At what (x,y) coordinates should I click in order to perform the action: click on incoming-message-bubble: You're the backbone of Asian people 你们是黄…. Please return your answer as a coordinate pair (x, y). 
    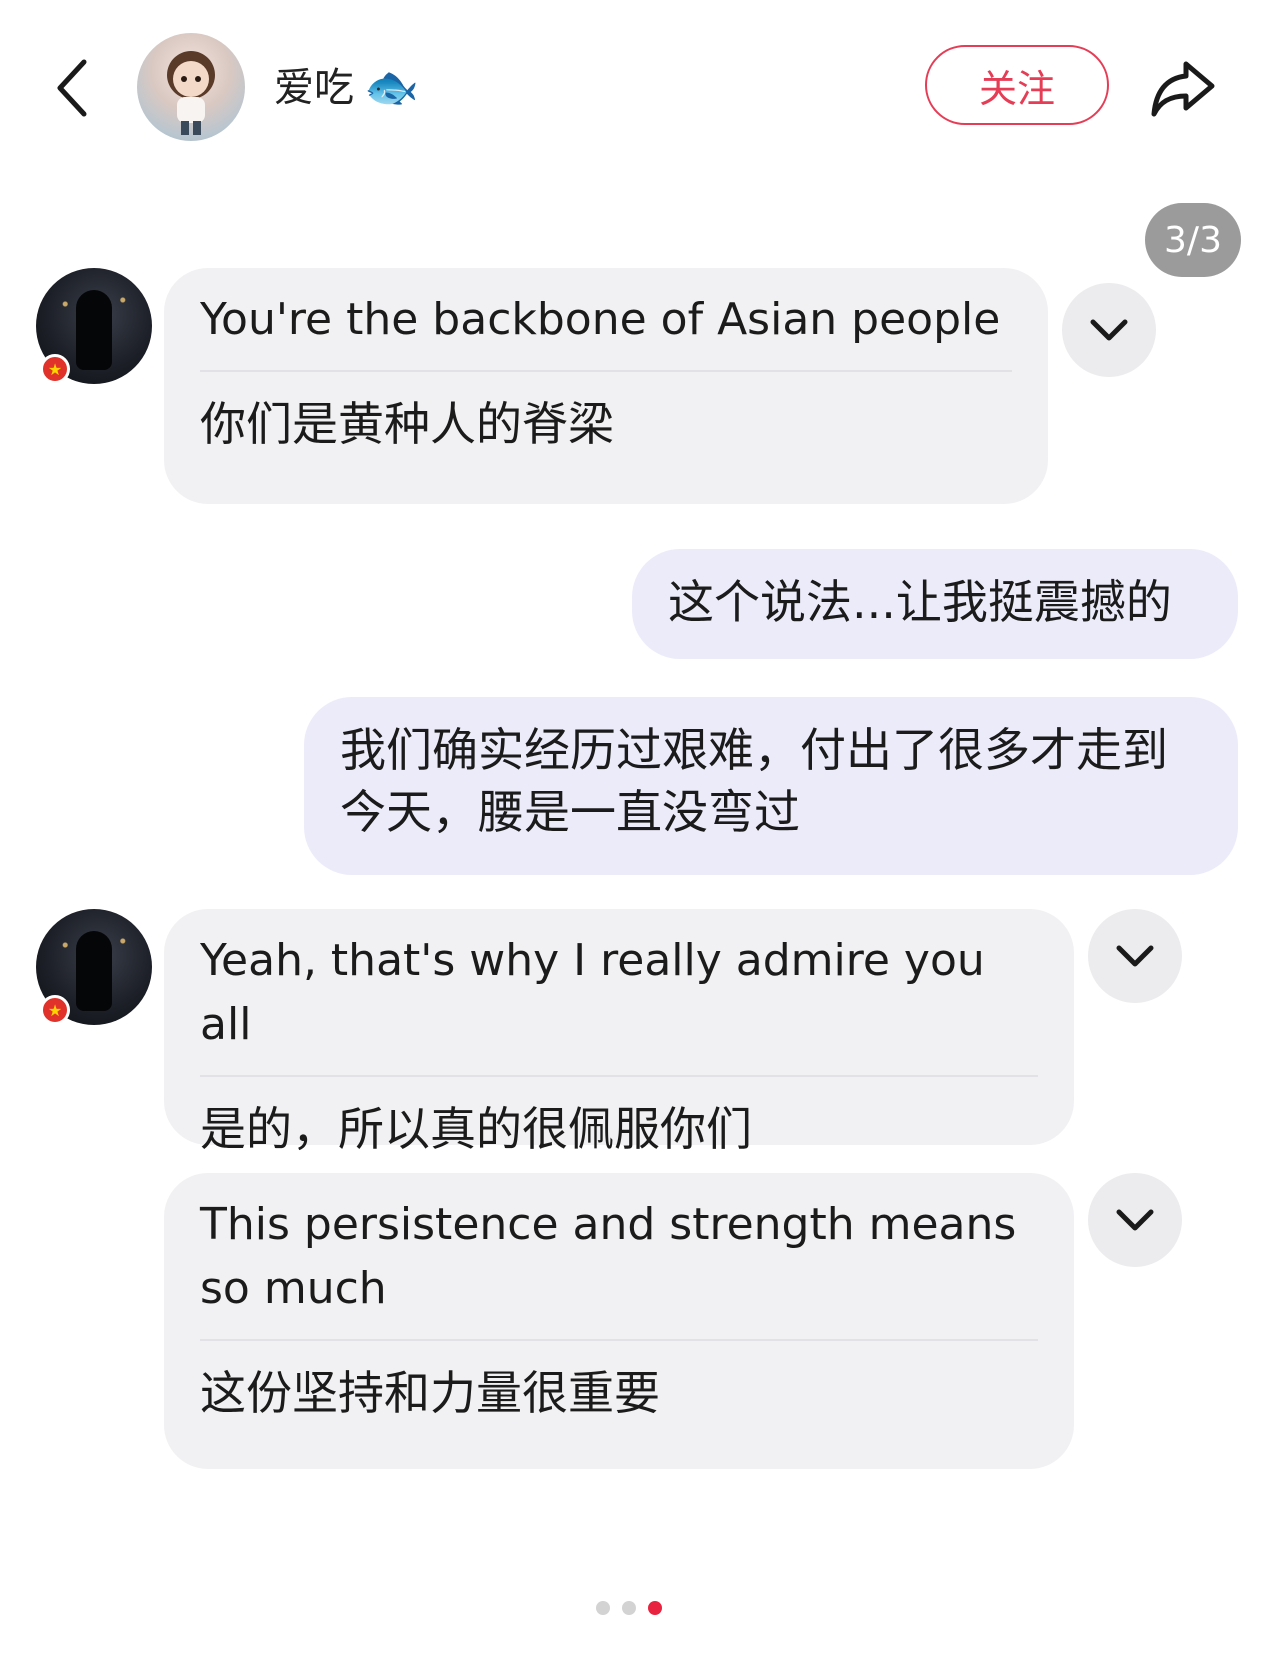
    Looking at the image, I should click on (606, 386).